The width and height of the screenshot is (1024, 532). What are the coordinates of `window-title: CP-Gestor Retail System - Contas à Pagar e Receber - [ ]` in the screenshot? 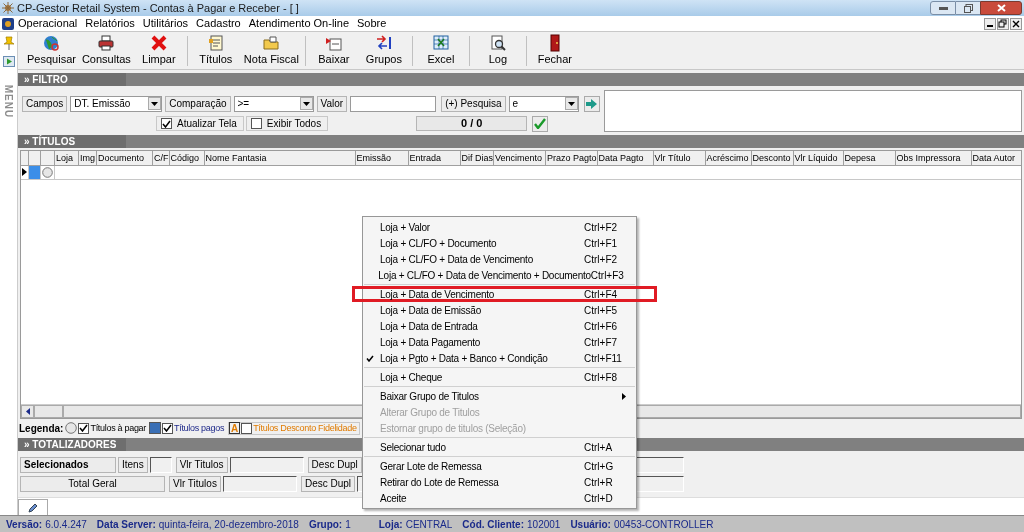 It's located at (158, 8).